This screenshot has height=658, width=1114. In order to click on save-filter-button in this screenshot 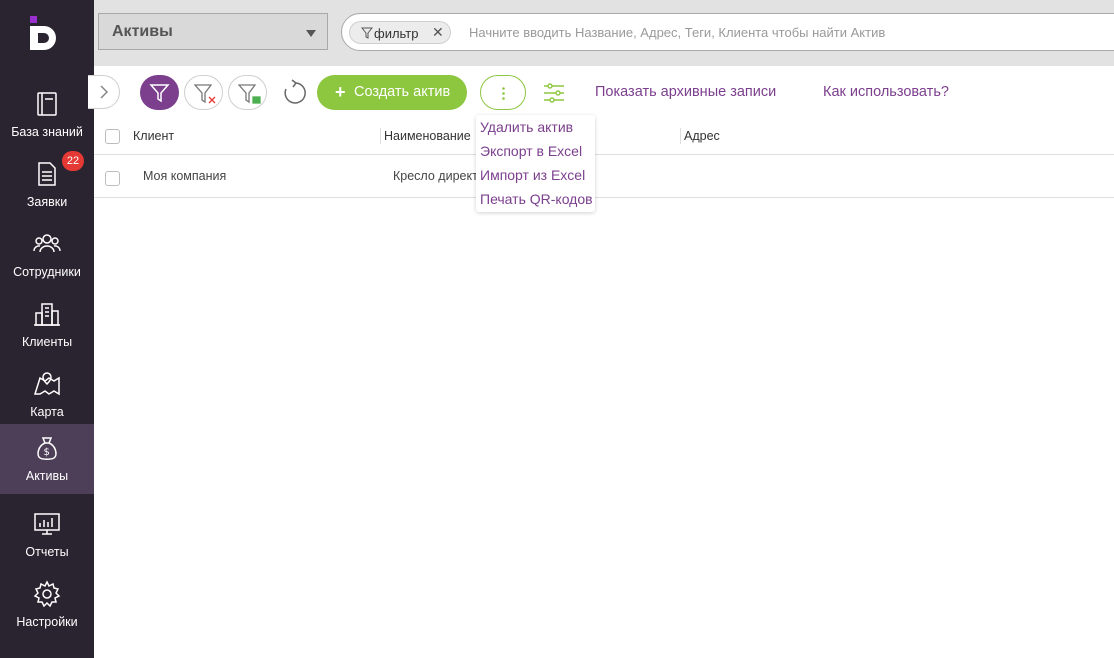, I will do `click(247, 92)`.